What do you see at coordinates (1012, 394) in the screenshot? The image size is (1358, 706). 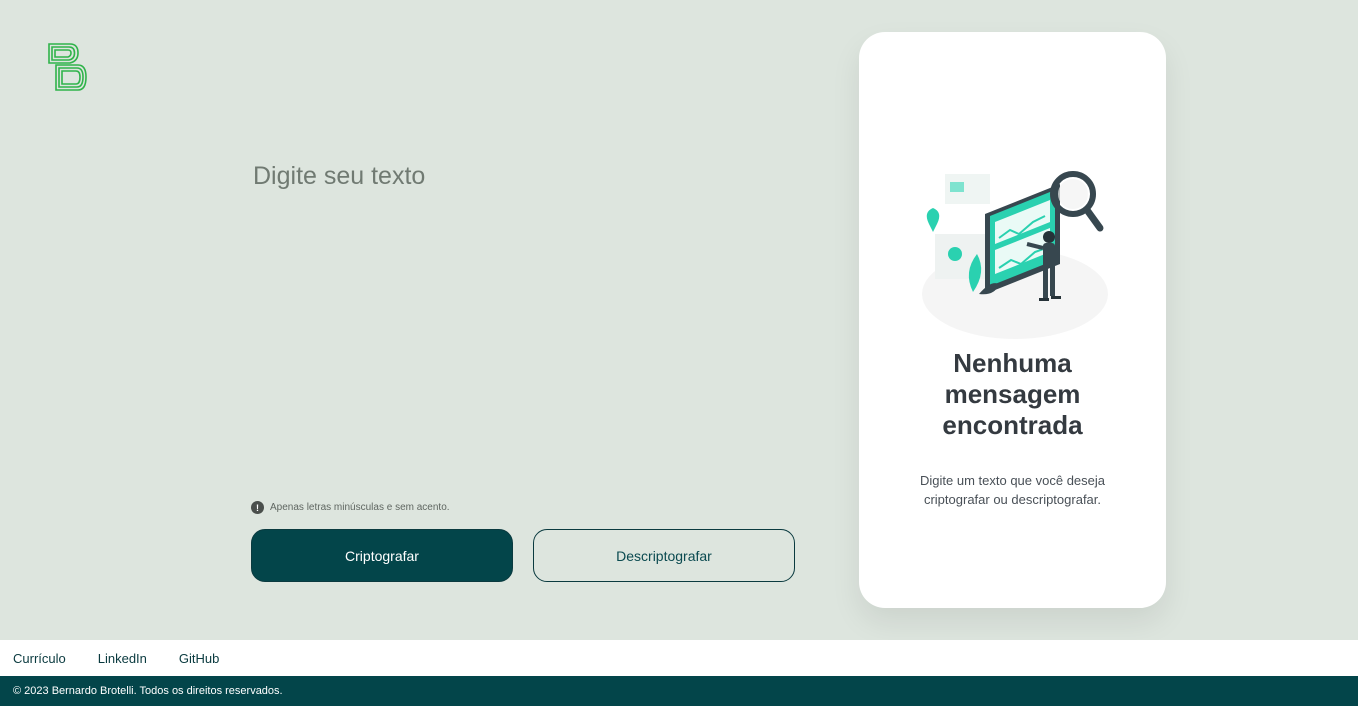 I see `empty-state-title: Nenhuma mensagem encontrada` at bounding box center [1012, 394].